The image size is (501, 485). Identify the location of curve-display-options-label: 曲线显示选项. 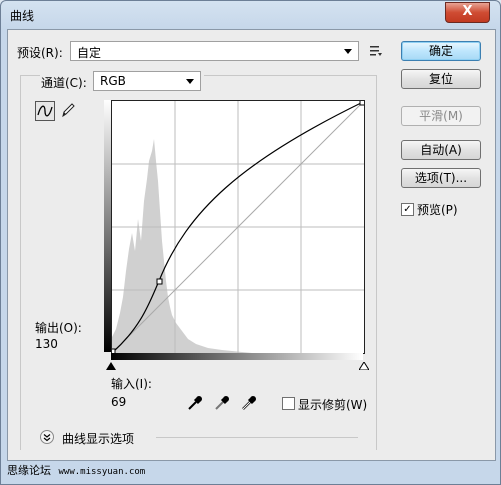
(98, 438).